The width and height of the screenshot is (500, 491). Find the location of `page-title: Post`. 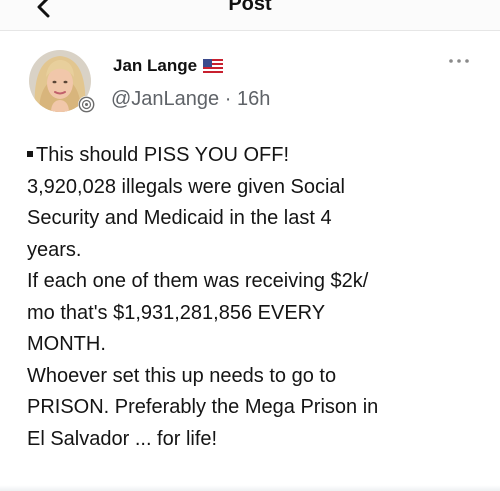

page-title: Post is located at coordinates (250, 7).